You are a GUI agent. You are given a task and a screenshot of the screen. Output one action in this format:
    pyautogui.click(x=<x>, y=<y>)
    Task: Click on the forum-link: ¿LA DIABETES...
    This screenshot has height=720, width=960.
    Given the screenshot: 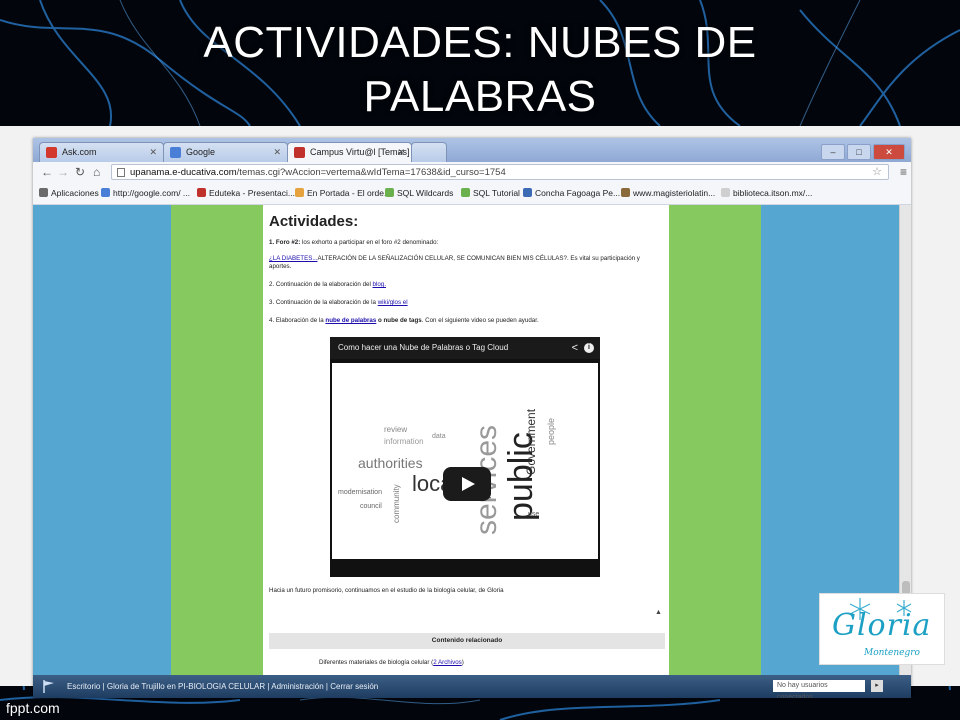 What is the action you would take?
    pyautogui.click(x=293, y=258)
    